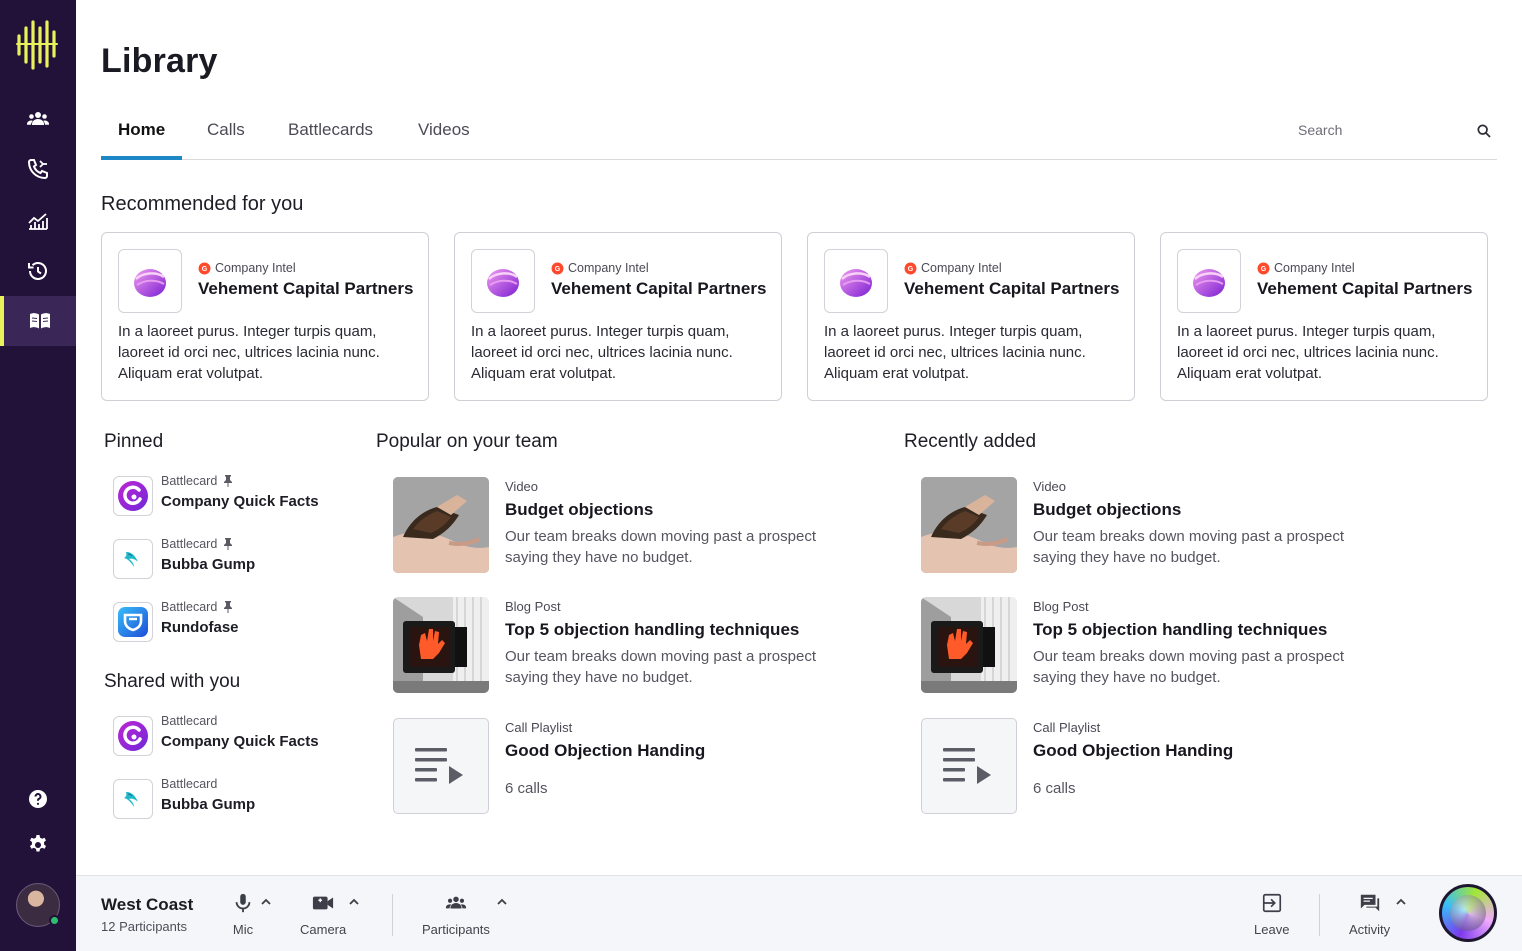 The width and height of the screenshot is (1522, 951). What do you see at coordinates (144, 926) in the screenshot?
I see `participant-count: 12 Participants` at bounding box center [144, 926].